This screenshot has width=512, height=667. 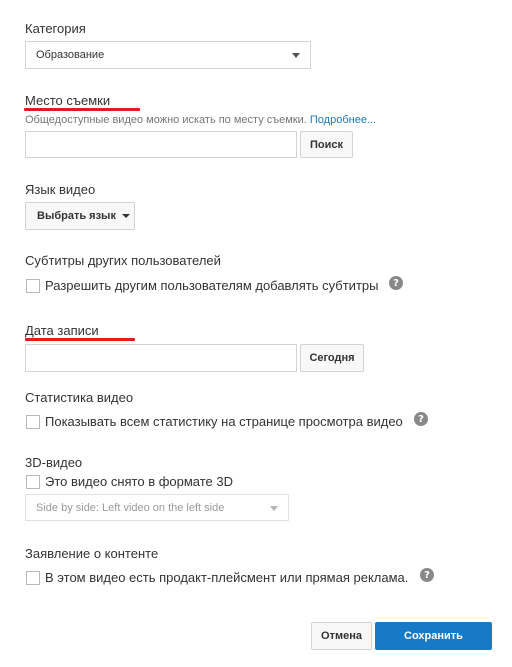 What do you see at coordinates (161, 358) in the screenshot?
I see `recording-date-input` at bounding box center [161, 358].